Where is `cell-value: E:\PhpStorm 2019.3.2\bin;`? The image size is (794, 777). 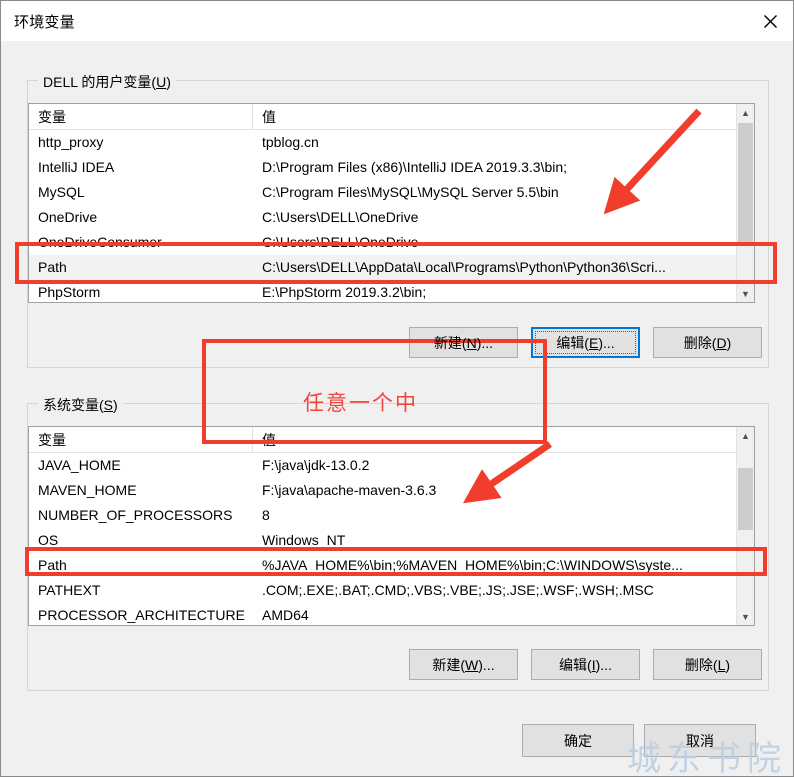
cell-value: E:\PhpStorm 2019.3.2\bin; is located at coordinates (344, 292).